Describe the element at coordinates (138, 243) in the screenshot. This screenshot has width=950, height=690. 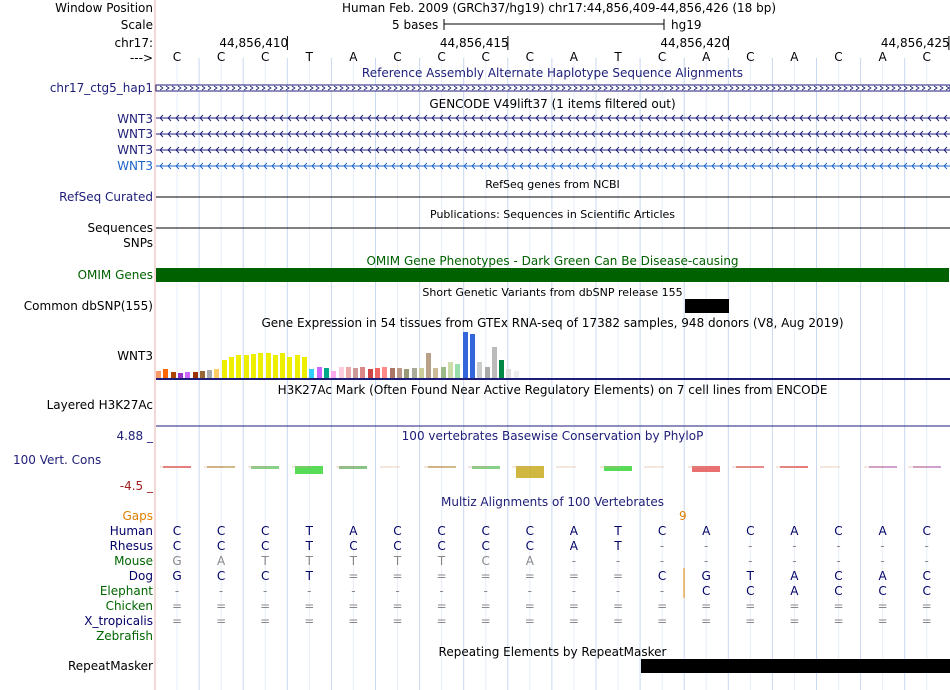
I see `snps-track-label: SNPs` at that location.